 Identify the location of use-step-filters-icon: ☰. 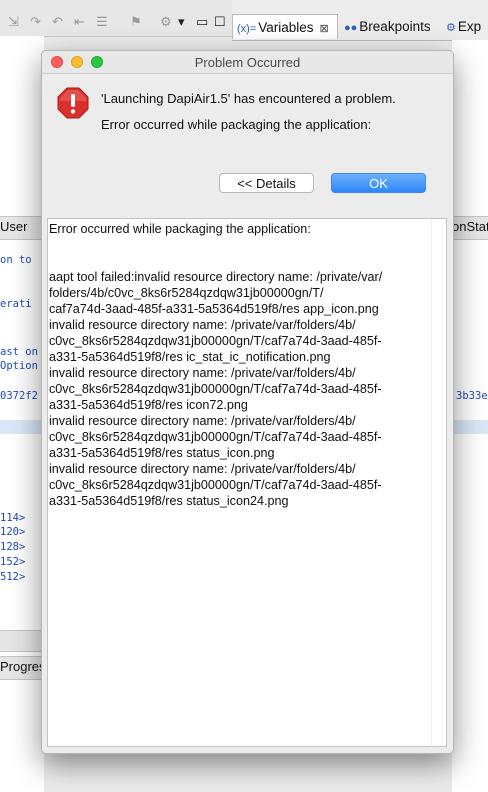
(102, 22).